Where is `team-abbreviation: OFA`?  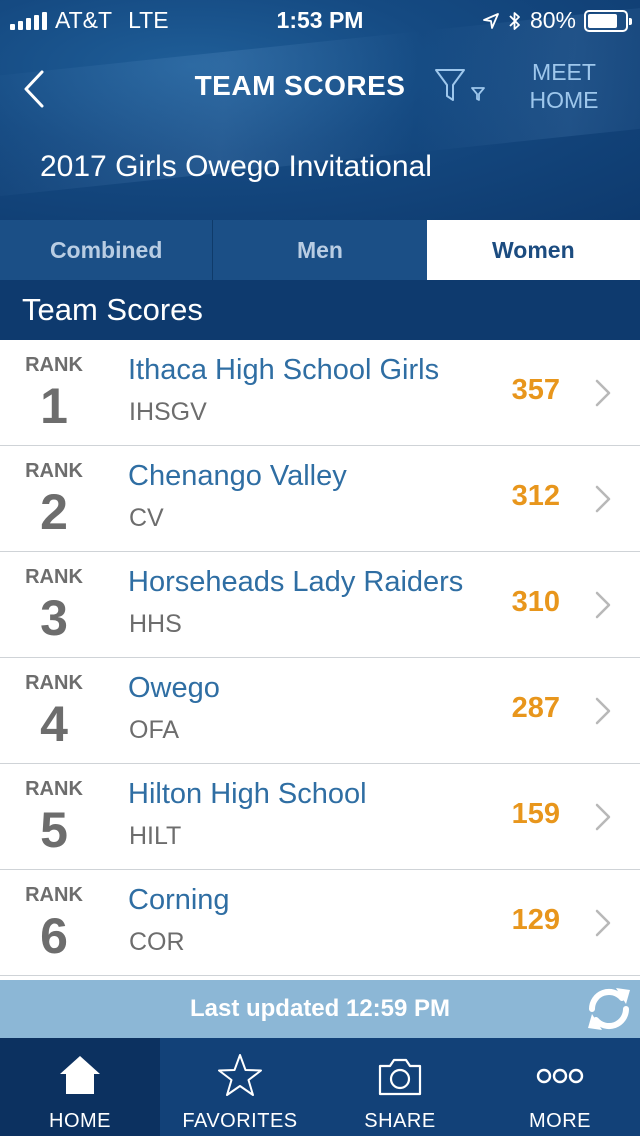
team-abbreviation: OFA is located at coordinates (154, 730).